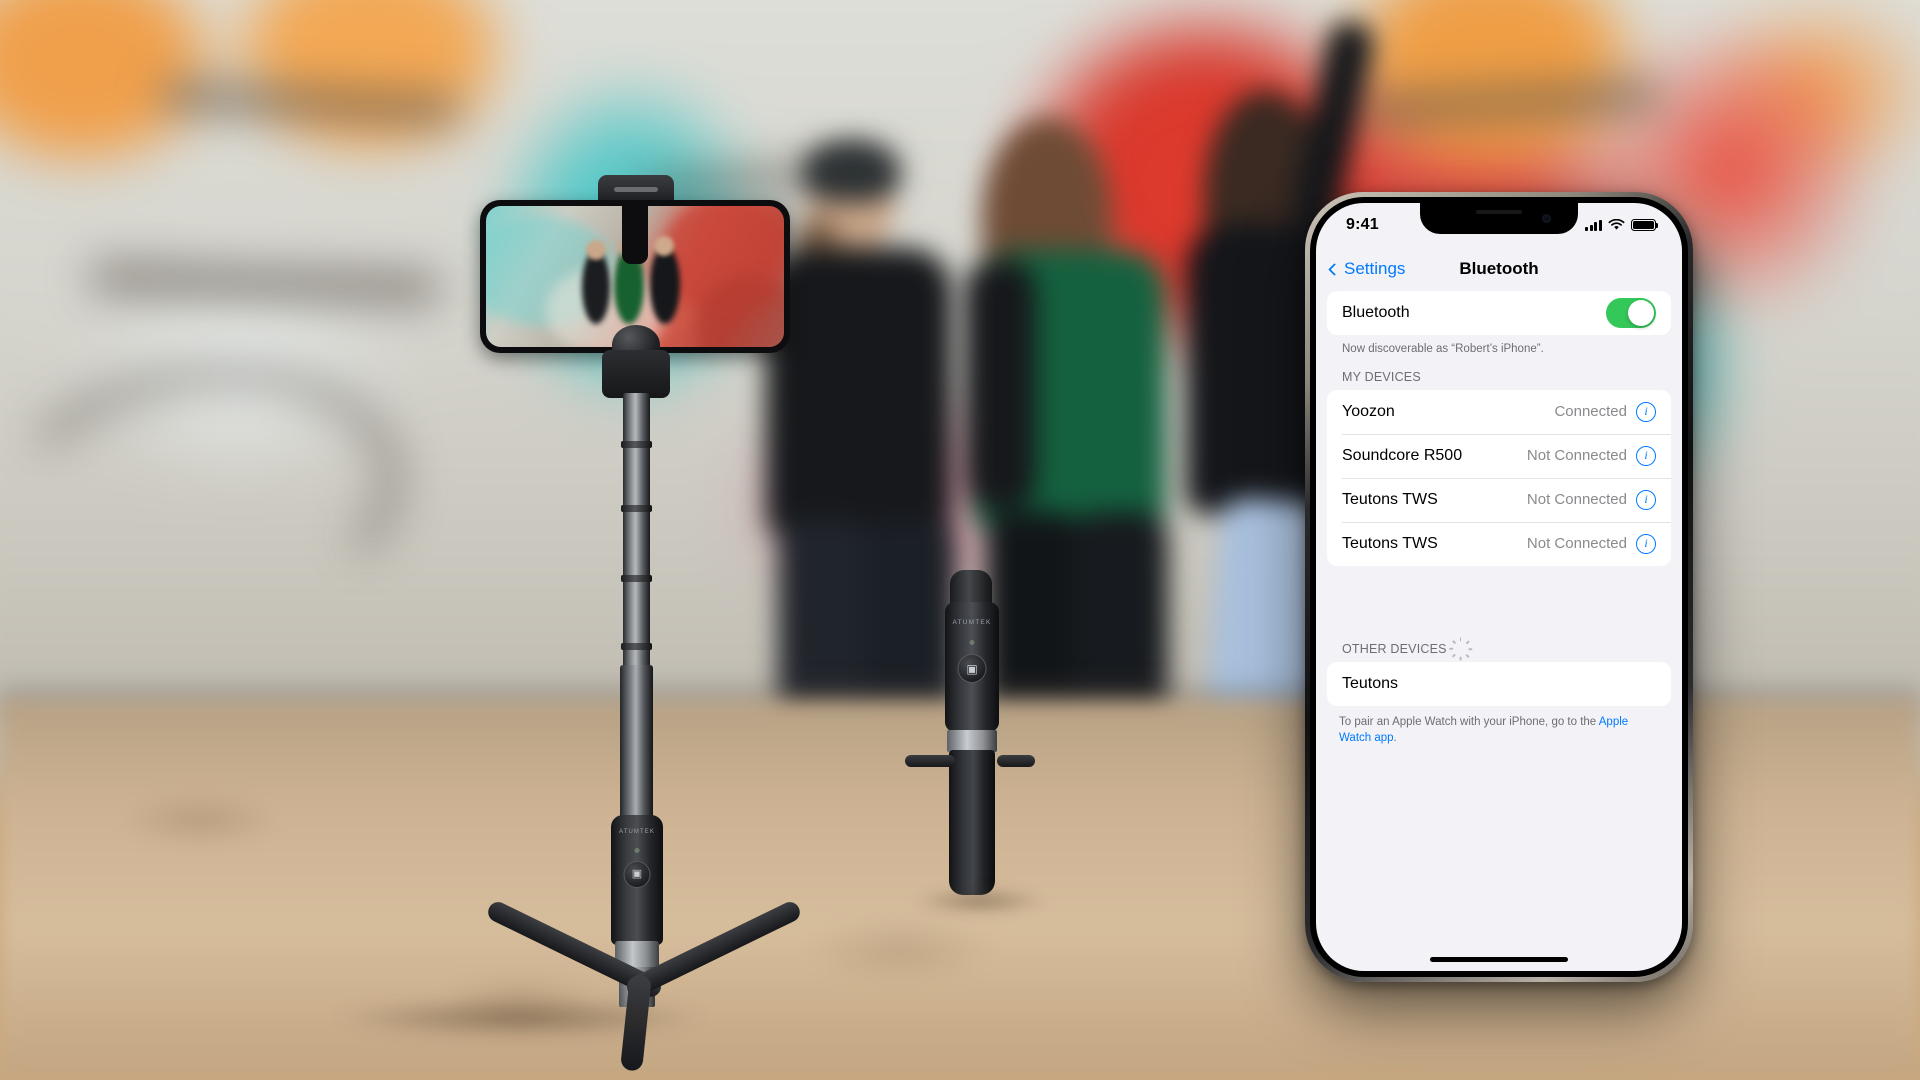  What do you see at coordinates (636, 742) in the screenshot?
I see `stick-pole-lower` at bounding box center [636, 742].